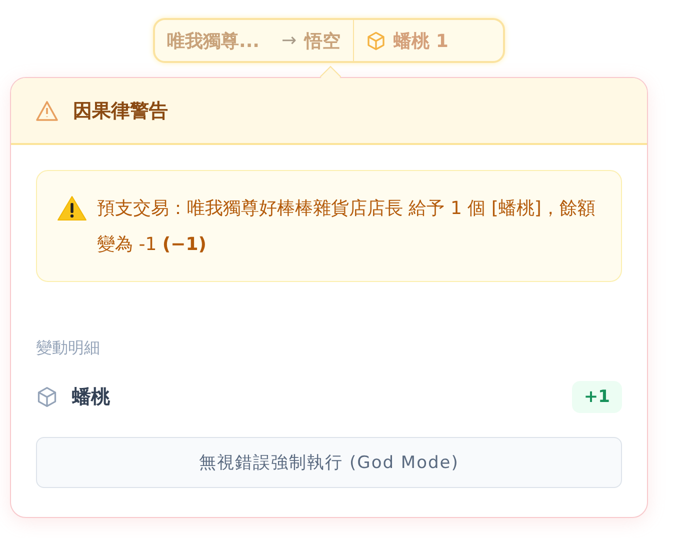 Image resolution: width=678 pixels, height=538 pixels. What do you see at coordinates (91, 397) in the screenshot?
I see `item-name: 蟠桃` at bounding box center [91, 397].